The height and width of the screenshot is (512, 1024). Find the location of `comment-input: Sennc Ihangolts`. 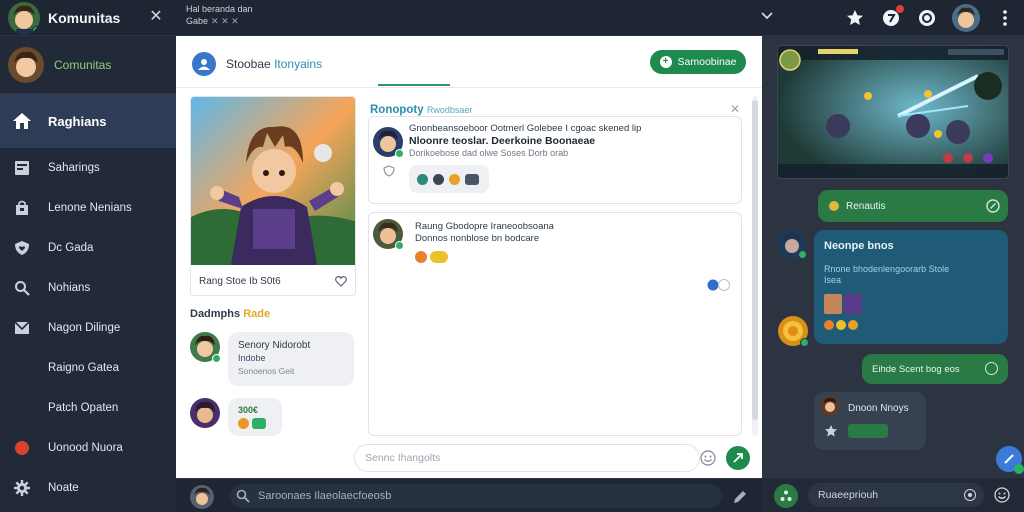

comment-input: Sennc Ihangolts is located at coordinates (527, 458).